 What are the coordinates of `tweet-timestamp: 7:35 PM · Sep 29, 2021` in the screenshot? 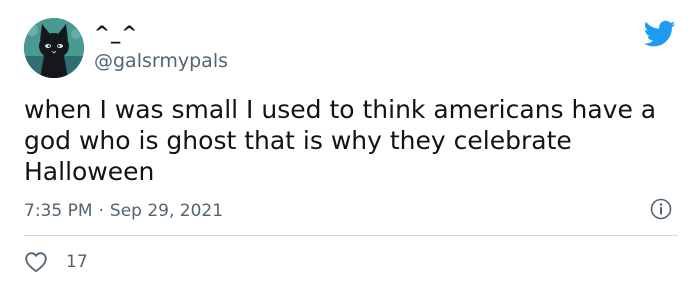 It's located at (123, 211).